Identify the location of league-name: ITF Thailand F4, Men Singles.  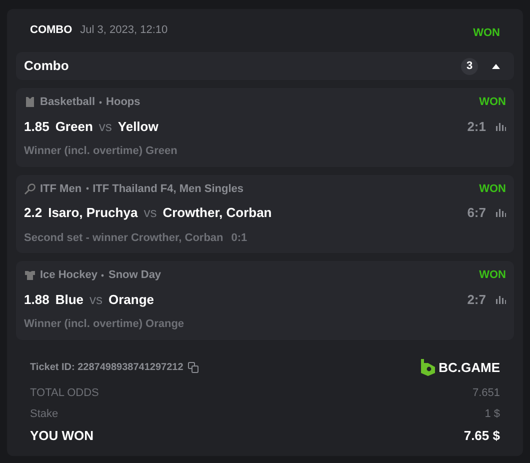
(168, 189).